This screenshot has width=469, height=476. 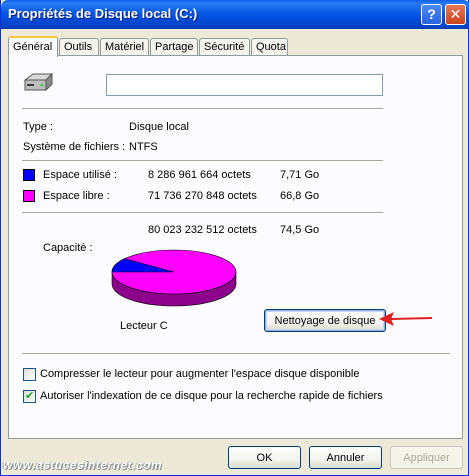 I want to click on drive-name-input, so click(x=244, y=85).